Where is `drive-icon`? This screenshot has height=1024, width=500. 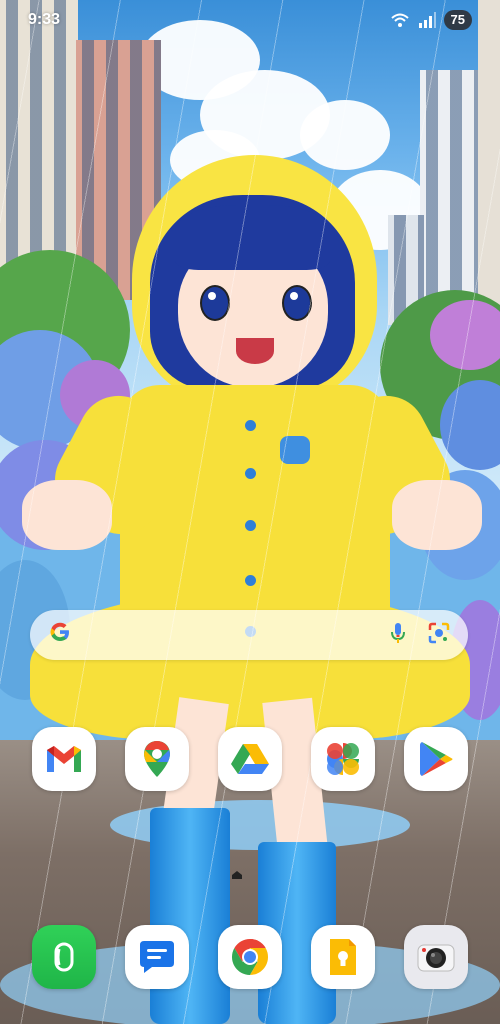 drive-icon is located at coordinates (250, 759).